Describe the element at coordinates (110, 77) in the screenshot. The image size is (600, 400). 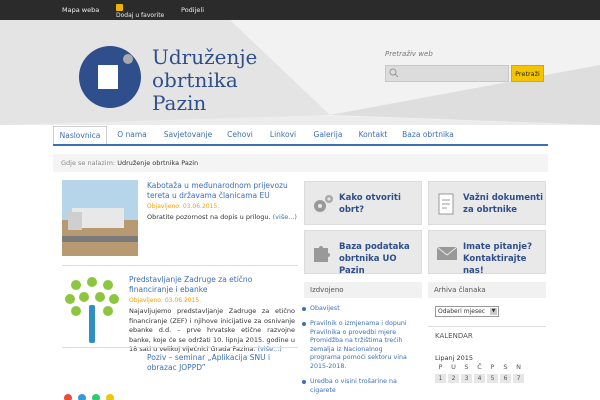
I see `logo-icon` at that location.